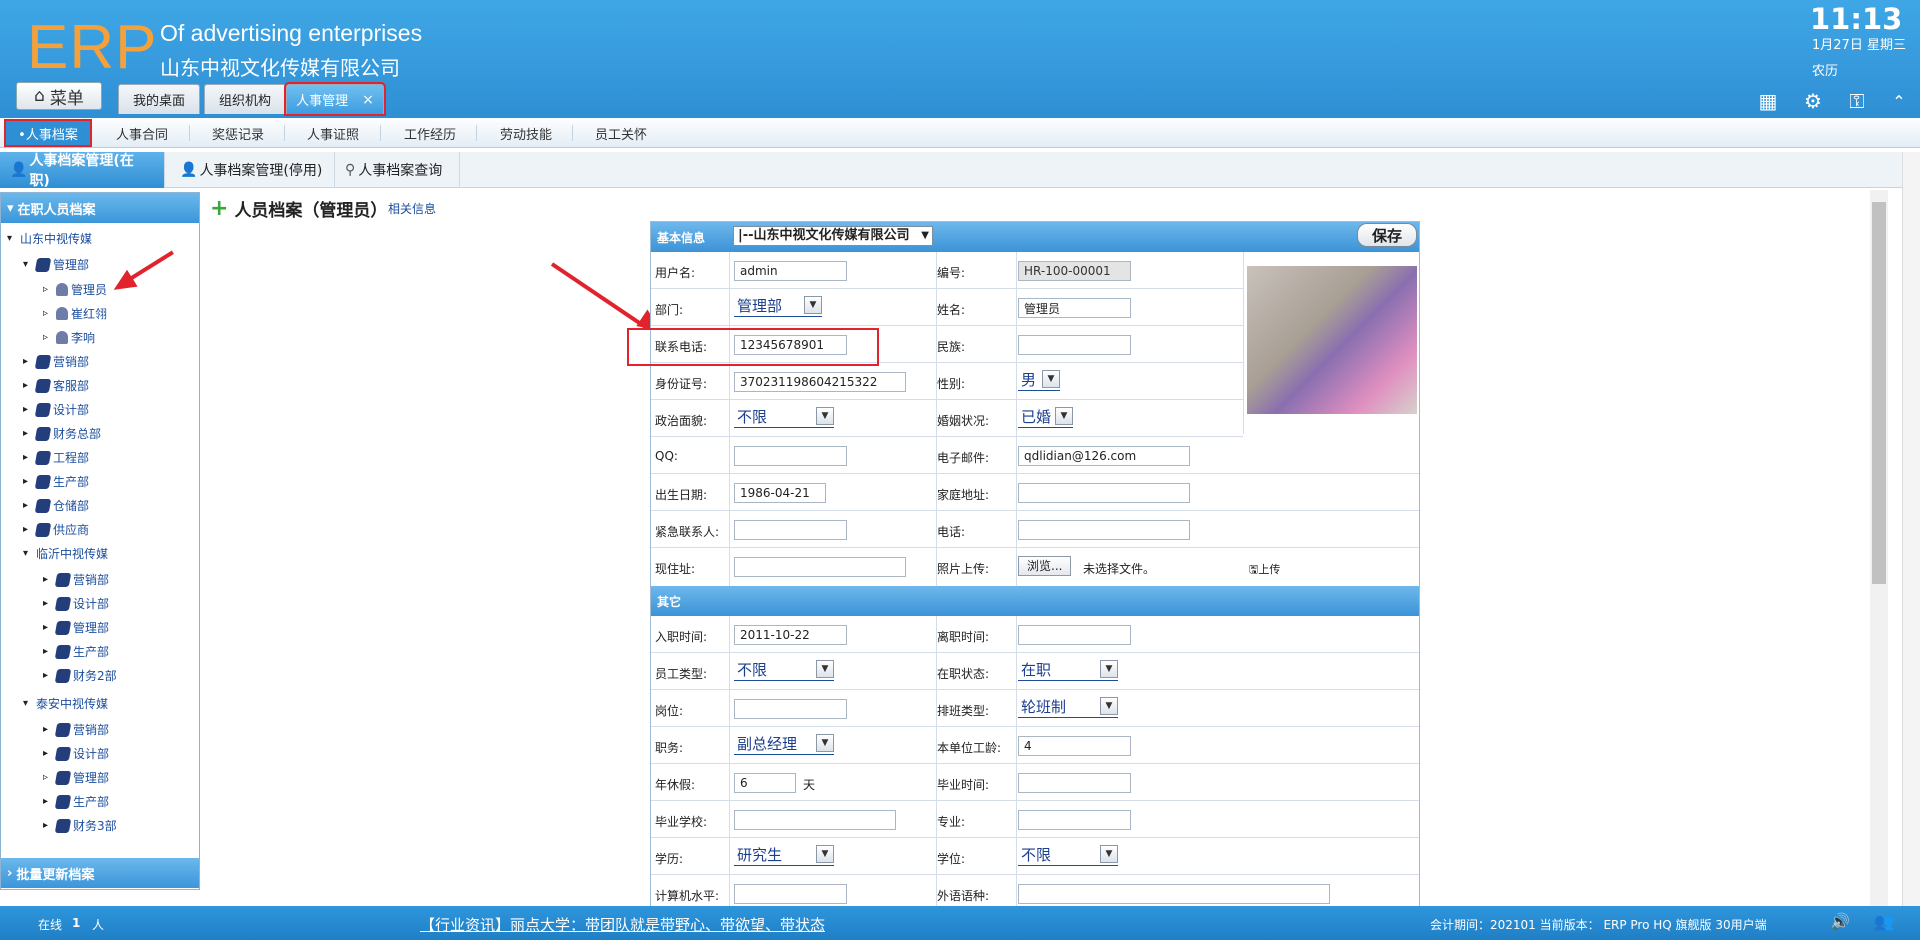 The image size is (1920, 940). I want to click on email-input, so click(1104, 456).